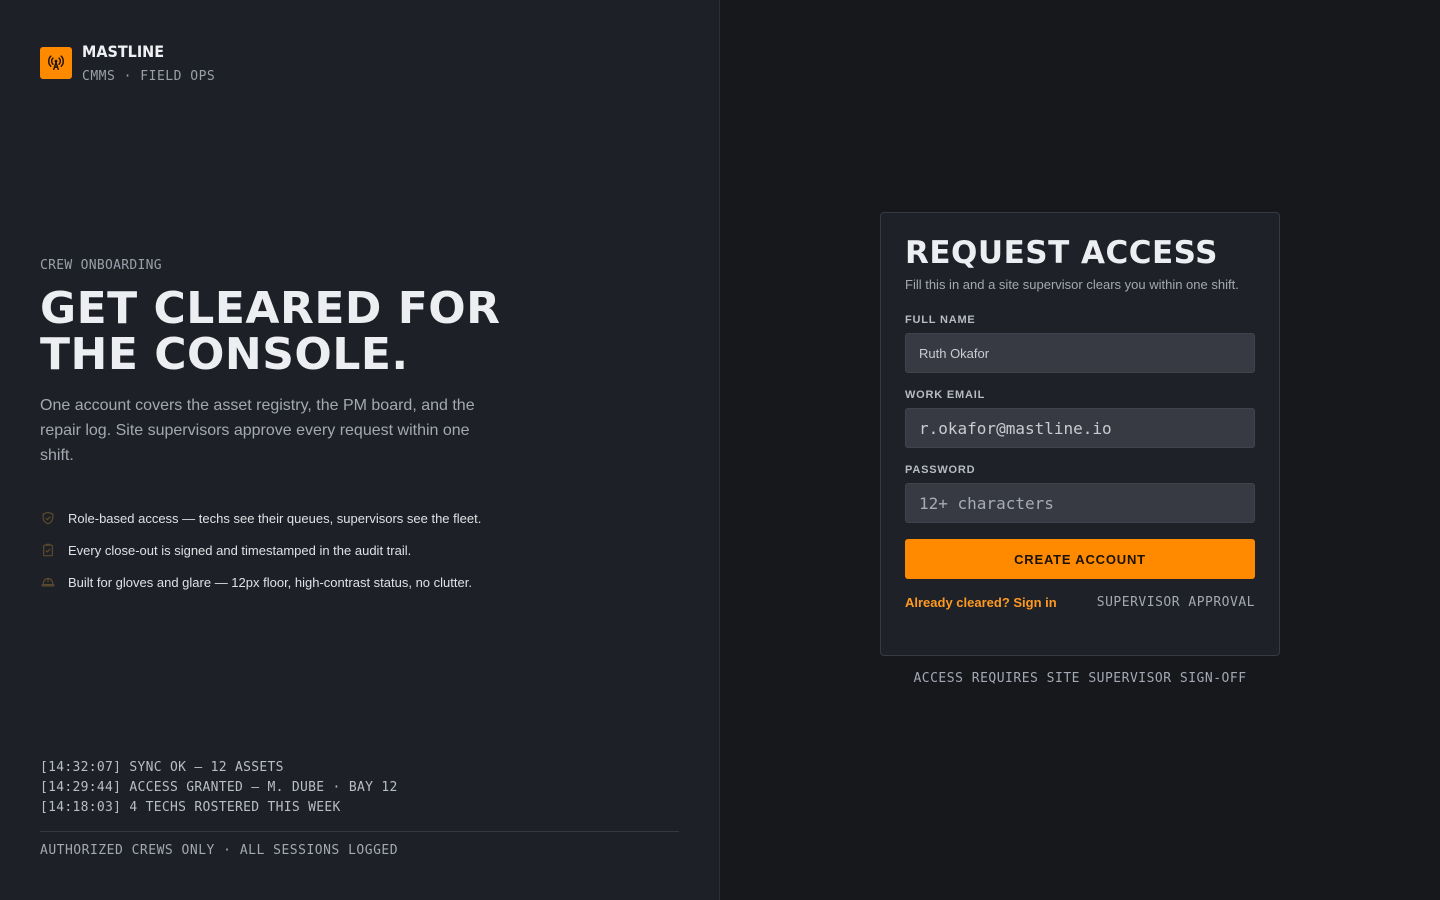  What do you see at coordinates (1080, 428) in the screenshot?
I see `work-email-input: r.okafor@mastline.io` at bounding box center [1080, 428].